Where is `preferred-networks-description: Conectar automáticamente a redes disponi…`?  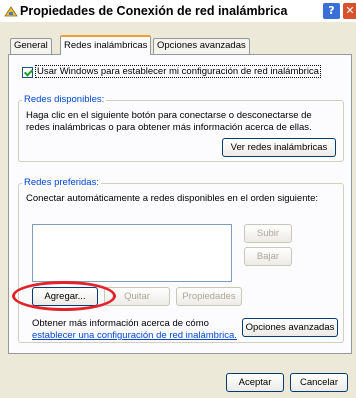
preferred-networks-description: Conectar automáticamente a redes disponi… is located at coordinates (172, 198).